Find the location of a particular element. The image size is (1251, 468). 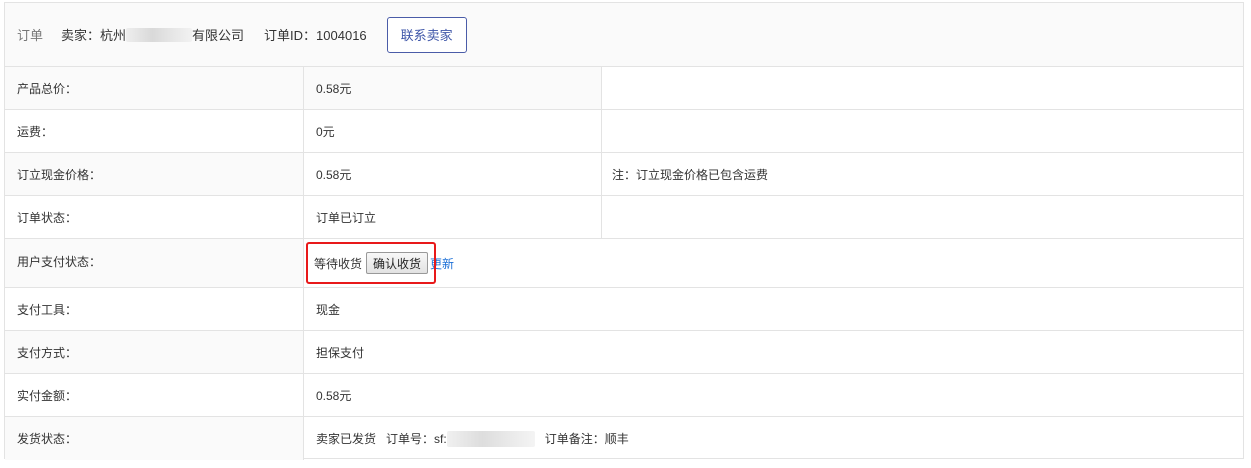

table-row: 订立现金价格： 0.58元 注：订立现金价格已包含运费 is located at coordinates (624, 174).